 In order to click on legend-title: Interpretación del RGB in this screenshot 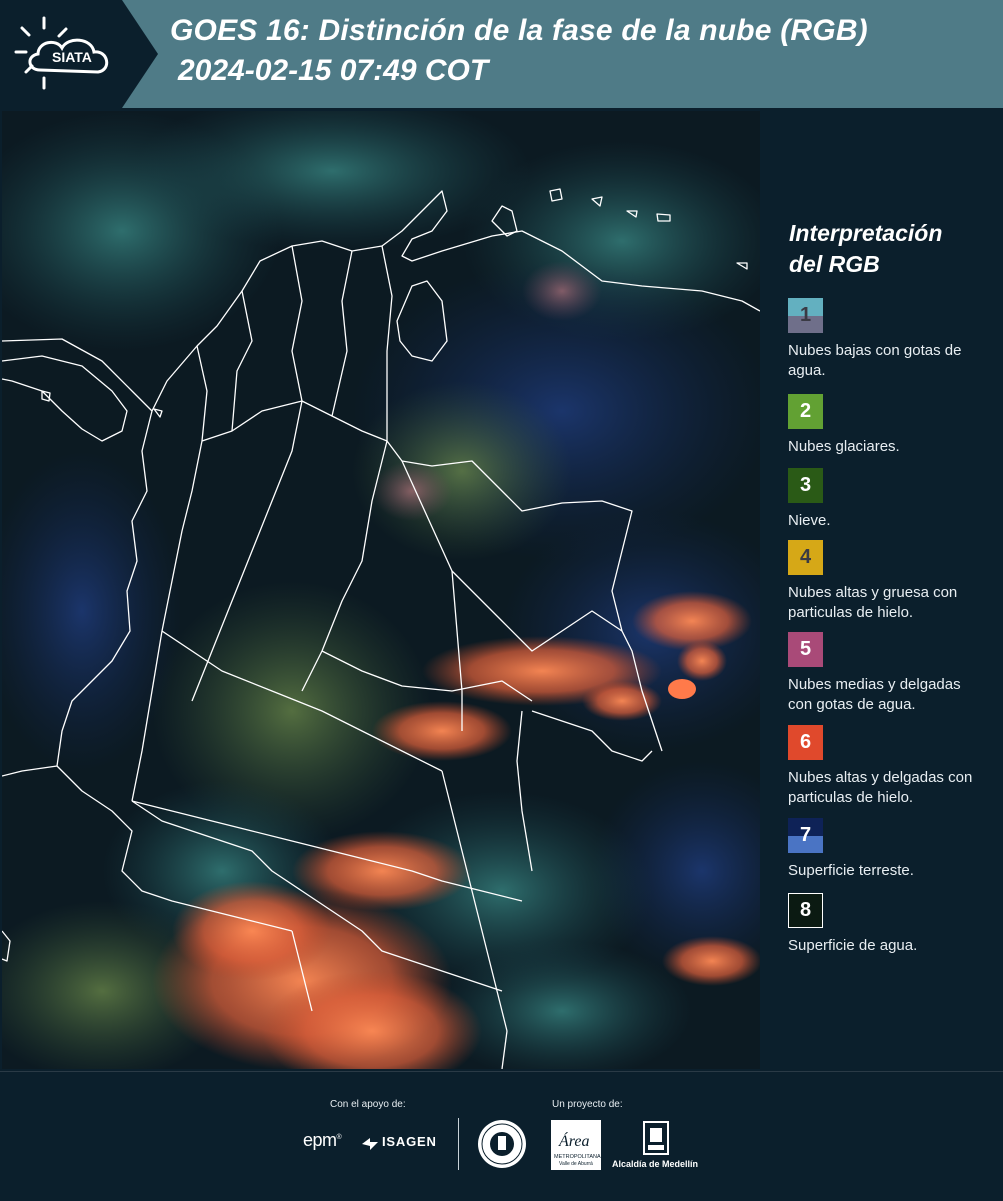, I will do `click(889, 249)`.